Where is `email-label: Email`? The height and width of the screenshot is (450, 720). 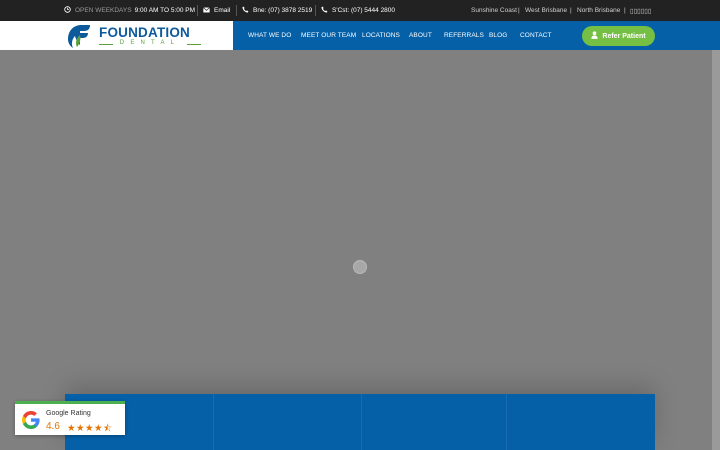 email-label: Email is located at coordinates (222, 10).